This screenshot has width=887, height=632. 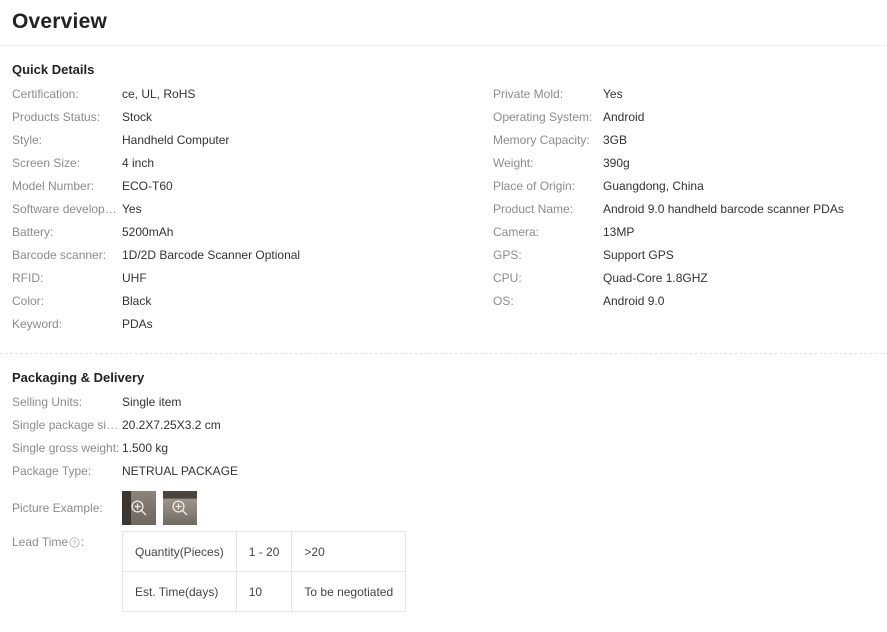 I want to click on attribute-value: 4 inch, so click(x=138, y=163).